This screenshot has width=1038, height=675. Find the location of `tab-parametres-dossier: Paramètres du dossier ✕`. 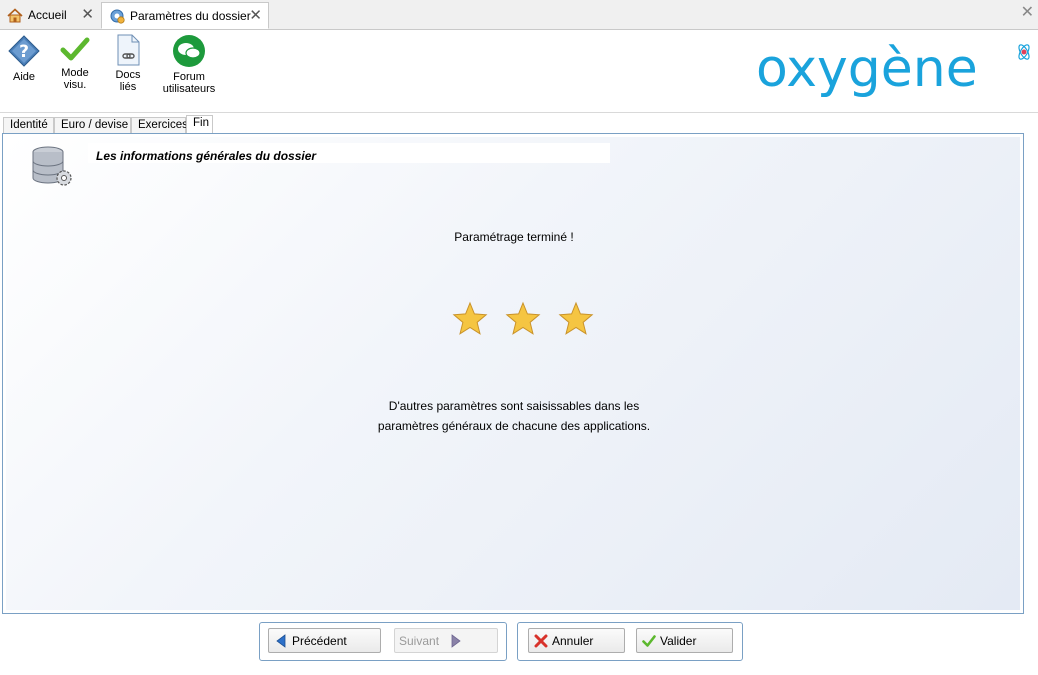

tab-parametres-dossier: Paramètres du dossier ✕ is located at coordinates (185, 15).